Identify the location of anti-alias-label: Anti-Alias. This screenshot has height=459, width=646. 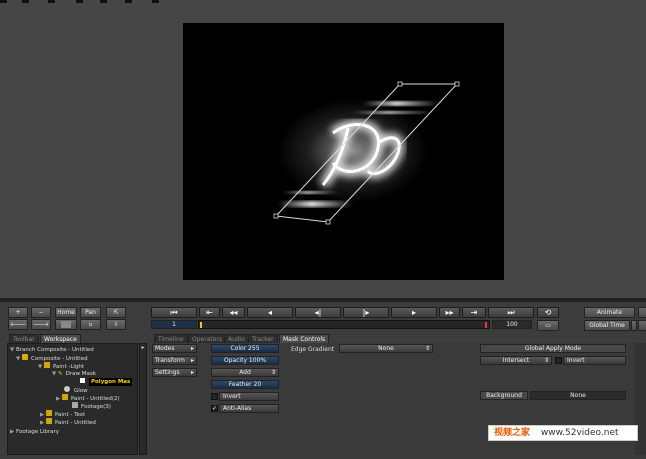
(249, 408).